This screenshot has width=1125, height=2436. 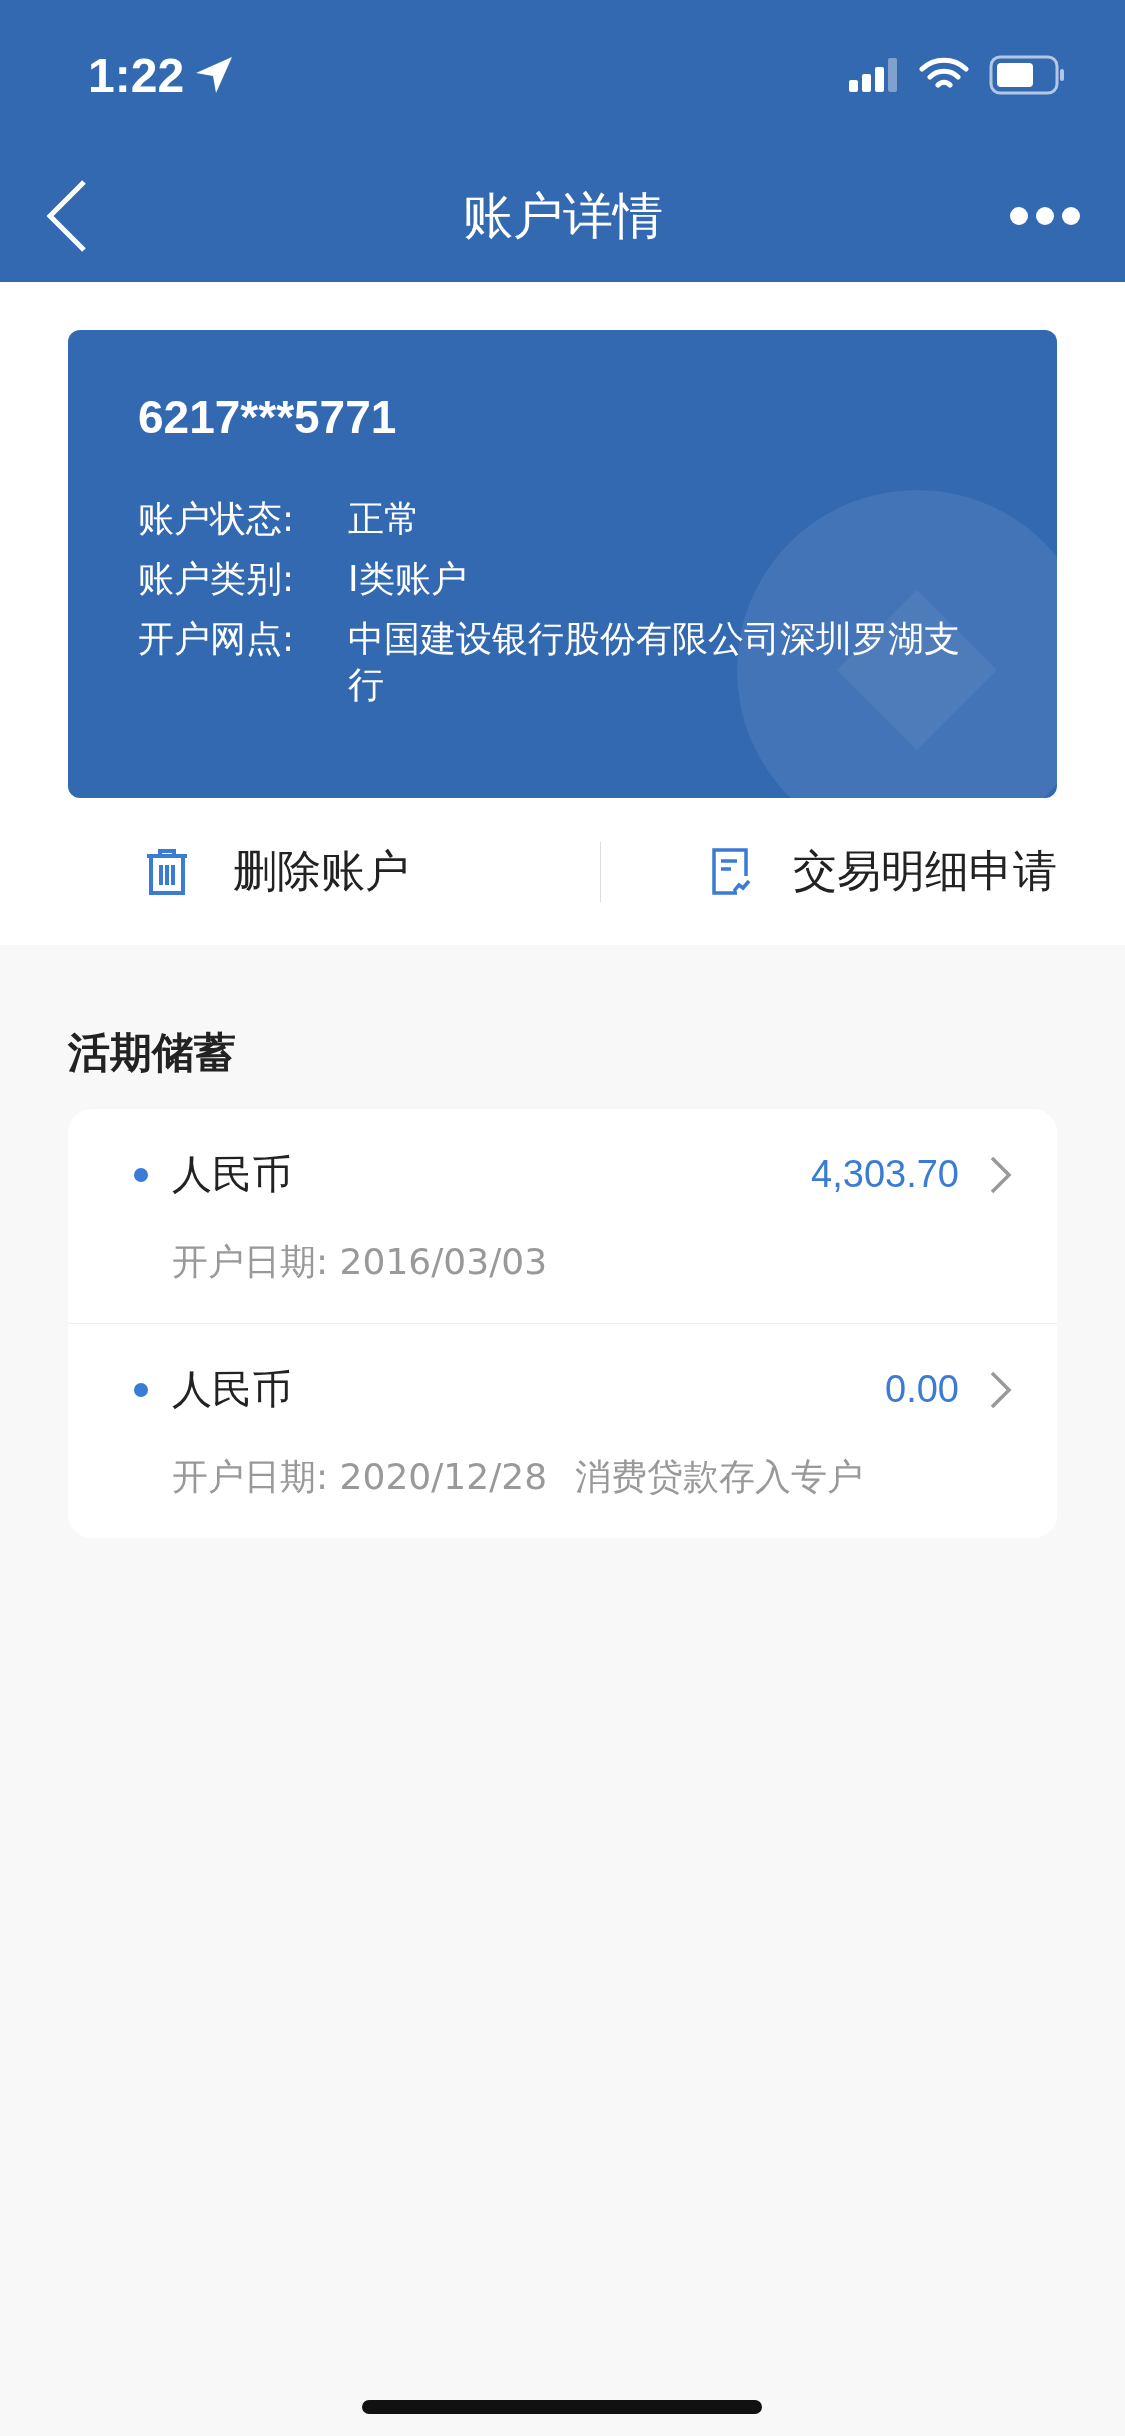 I want to click on info-value: I类账户, so click(x=408, y=579).